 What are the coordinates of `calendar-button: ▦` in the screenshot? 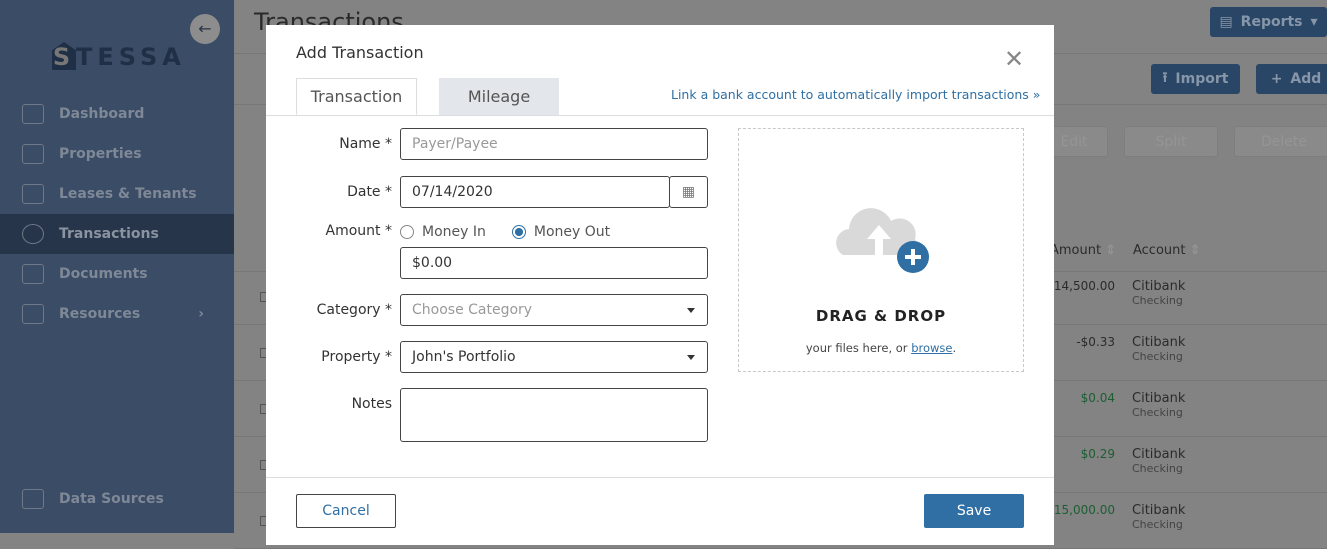 It's located at (688, 192).